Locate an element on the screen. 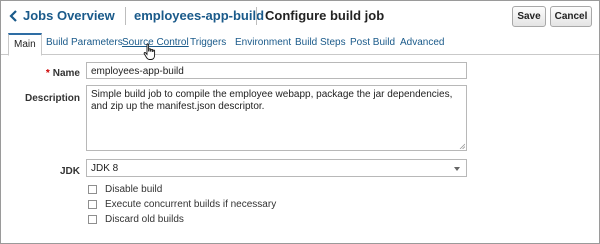 The height and width of the screenshot is (244, 600). concurrent-builds-option: Execute concurrent builds if necessary is located at coordinates (182, 204).